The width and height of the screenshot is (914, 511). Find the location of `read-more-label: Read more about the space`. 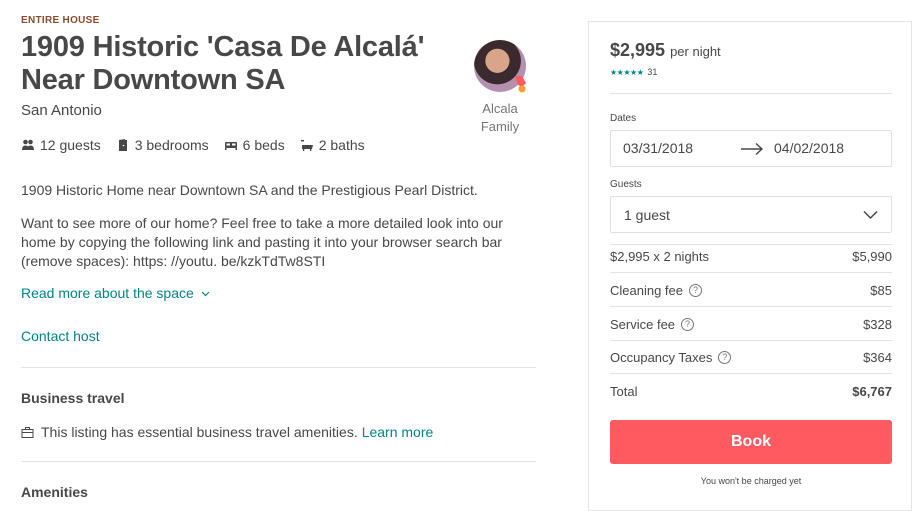

read-more-label: Read more about the space is located at coordinates (107, 293).